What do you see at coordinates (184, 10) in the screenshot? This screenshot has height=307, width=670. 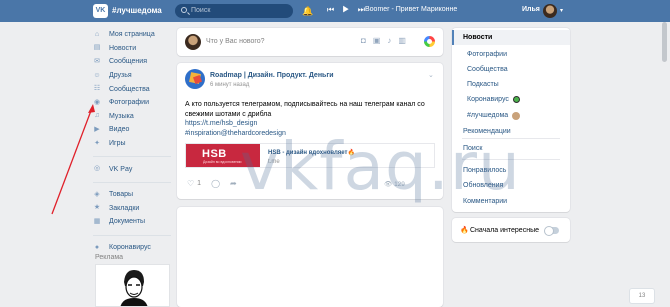 I see `search-icon` at bounding box center [184, 10].